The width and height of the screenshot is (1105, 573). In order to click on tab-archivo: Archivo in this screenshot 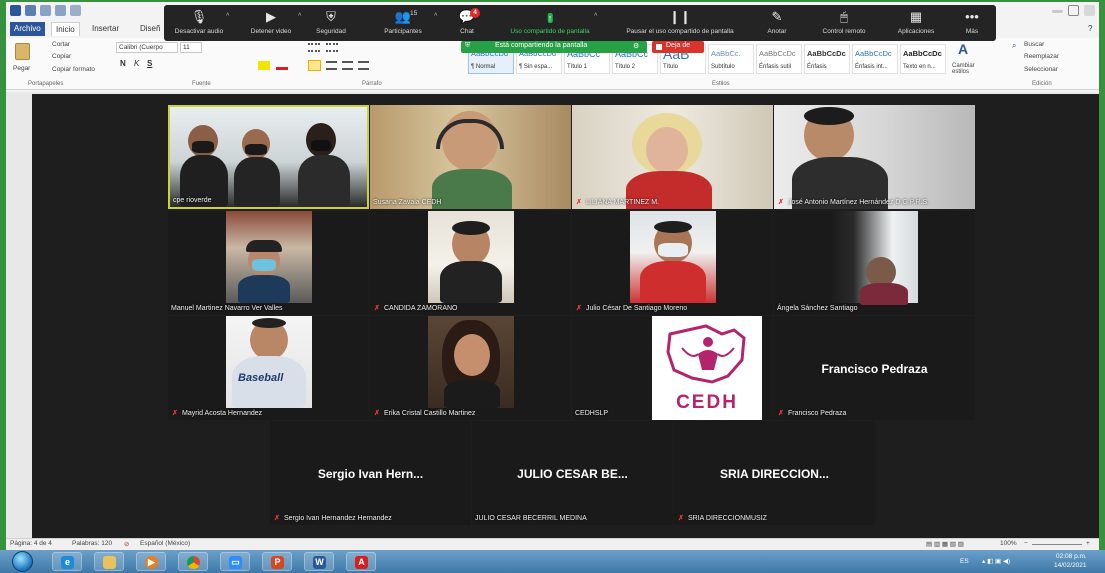, I will do `click(27, 29)`.